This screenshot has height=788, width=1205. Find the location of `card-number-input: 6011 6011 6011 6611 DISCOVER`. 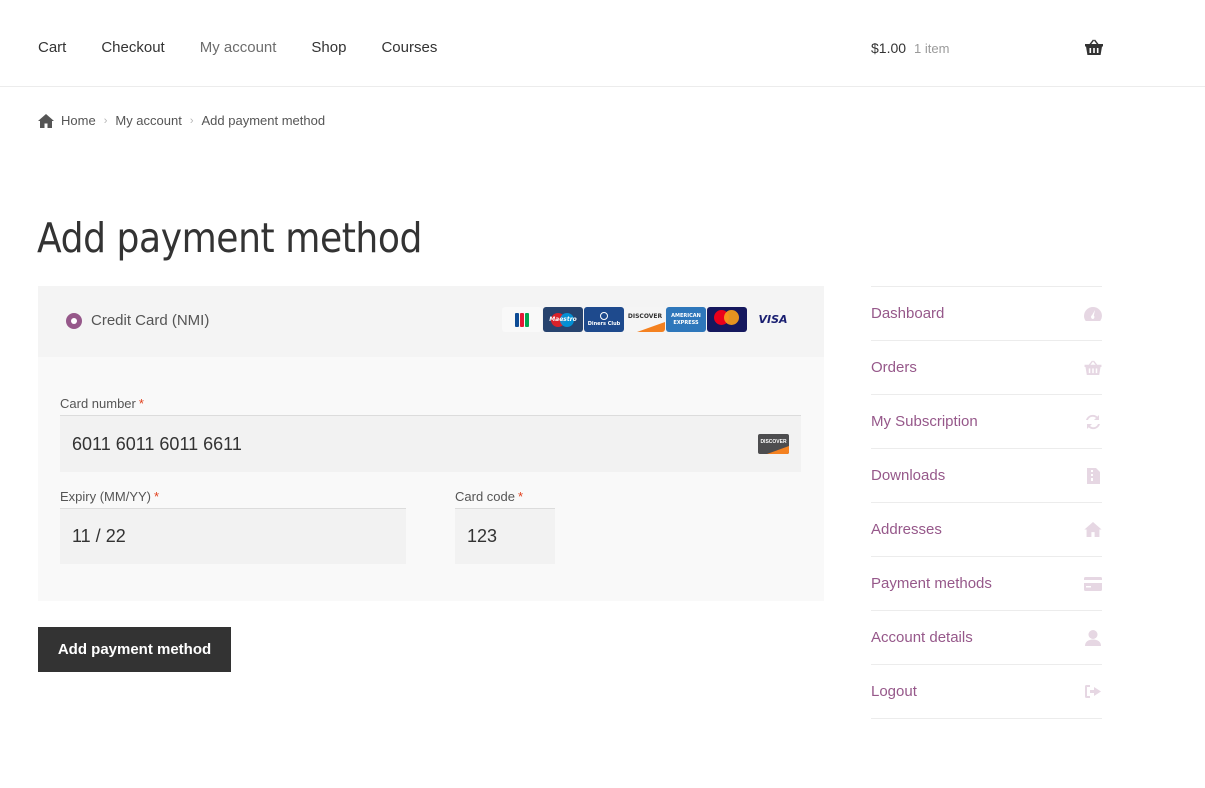

card-number-input: 6011 6011 6011 6611 DISCOVER is located at coordinates (430, 443).